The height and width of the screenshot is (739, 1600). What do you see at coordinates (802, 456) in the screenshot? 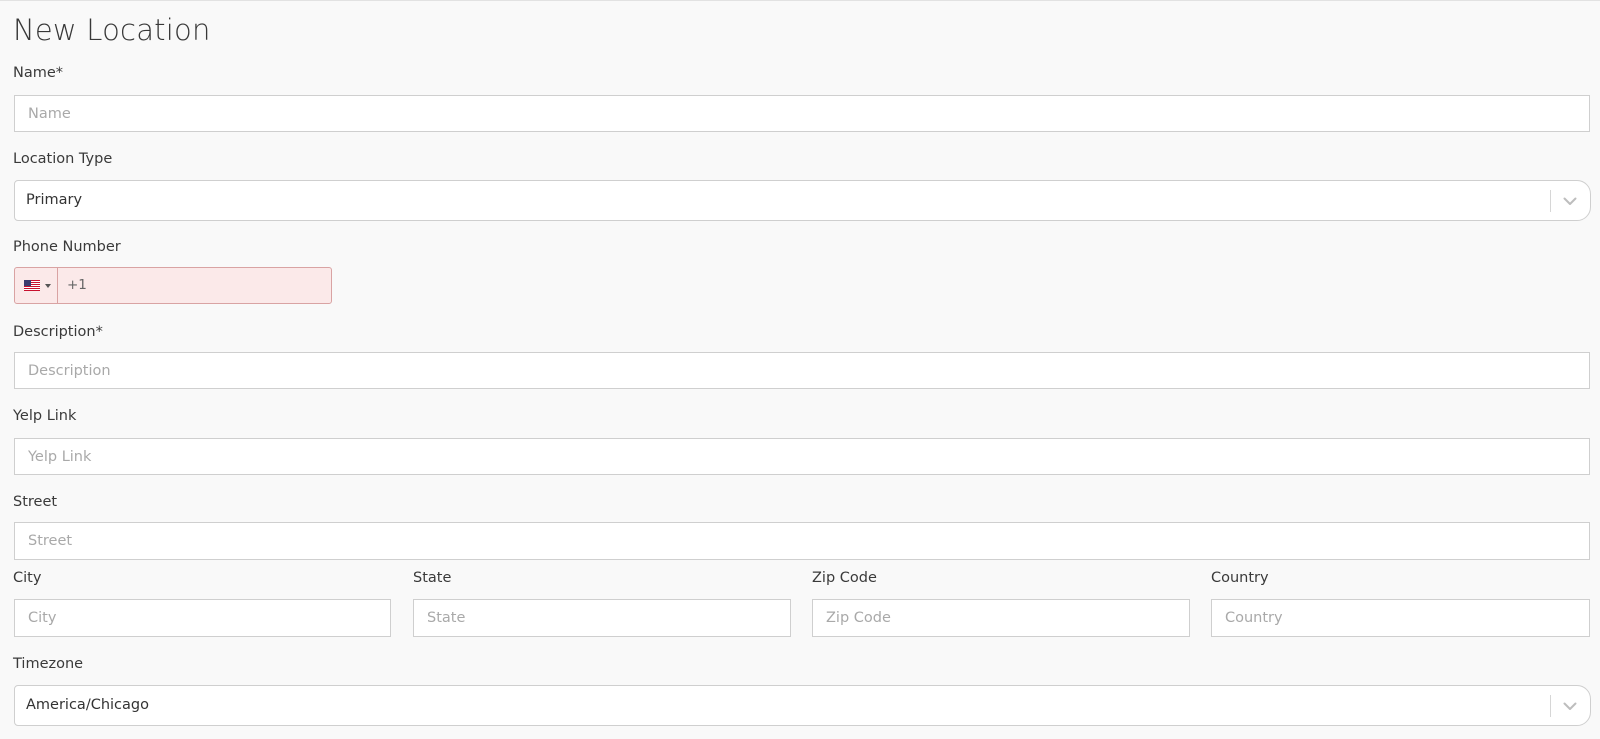
I see `yelp-link-input` at bounding box center [802, 456].